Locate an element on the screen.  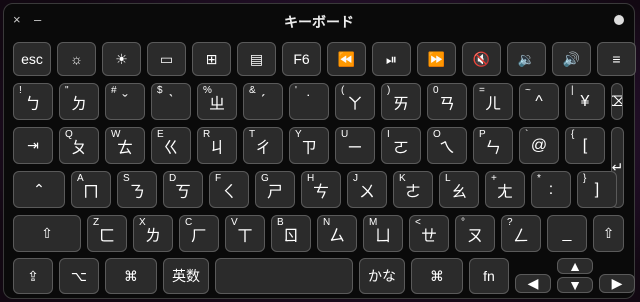
key-G: Gㄕ is located at coordinates (275, 189).